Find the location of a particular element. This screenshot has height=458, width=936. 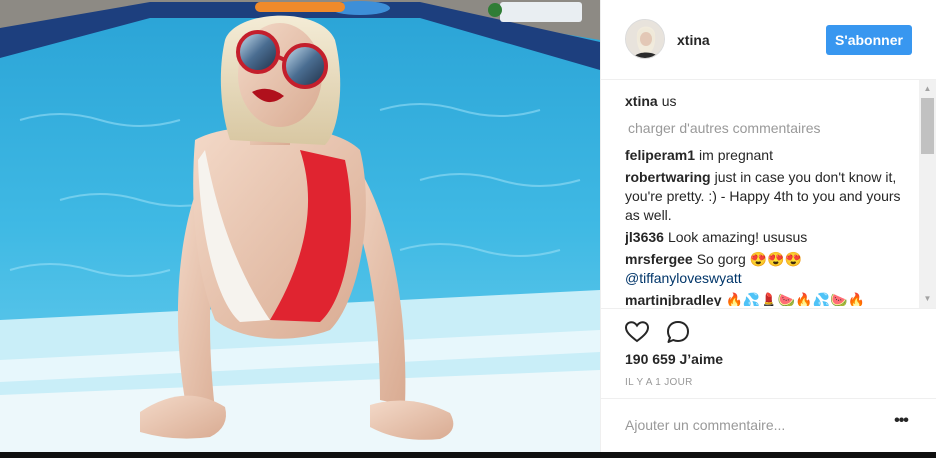

avatar is located at coordinates (645, 39).